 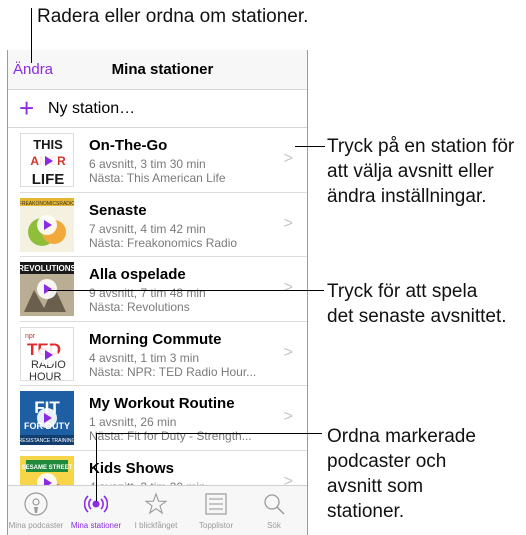 What do you see at coordinates (139, 307) in the screenshot?
I see `station-next: Nästa: Revolutions` at bounding box center [139, 307].